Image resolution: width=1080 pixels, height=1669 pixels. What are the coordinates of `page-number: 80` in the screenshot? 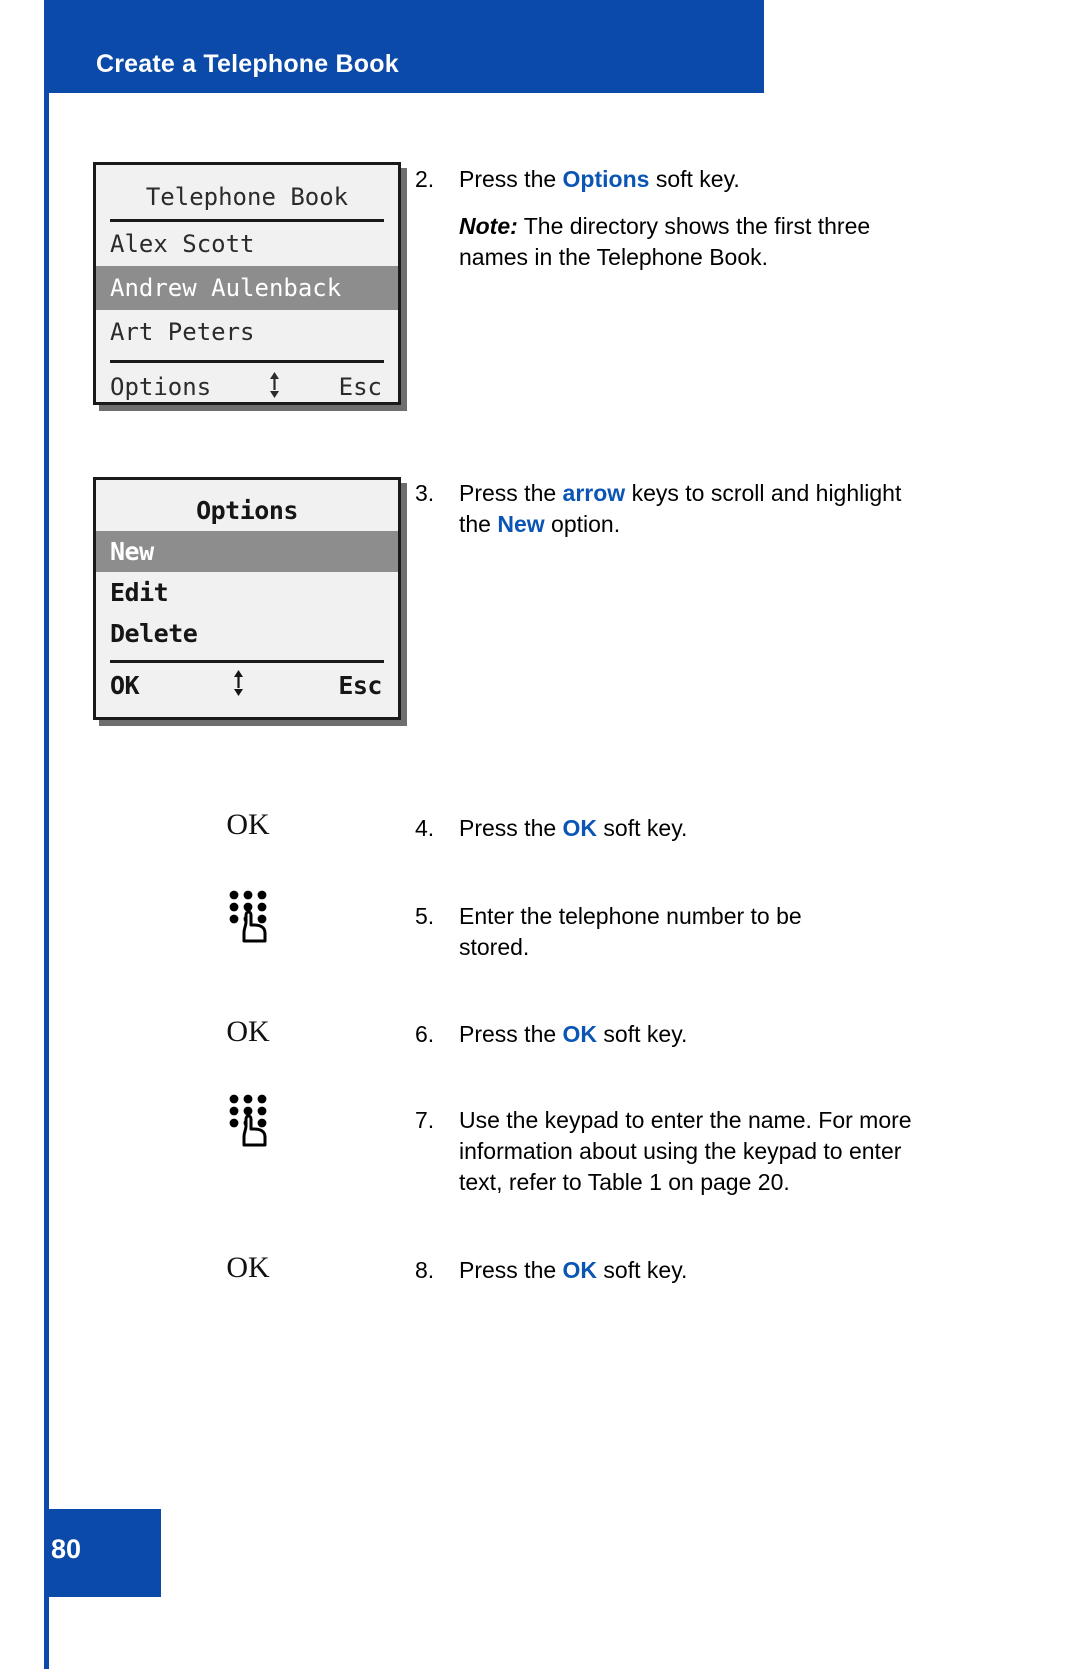 It's located at (66, 1549).